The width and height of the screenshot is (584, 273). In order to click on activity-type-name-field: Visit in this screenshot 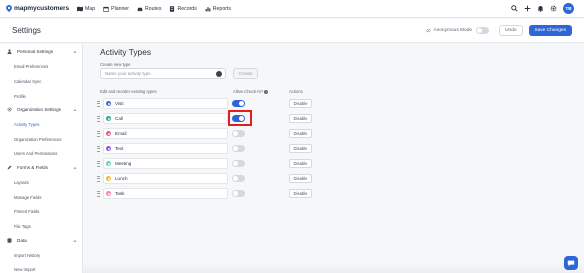, I will do `click(165, 103)`.